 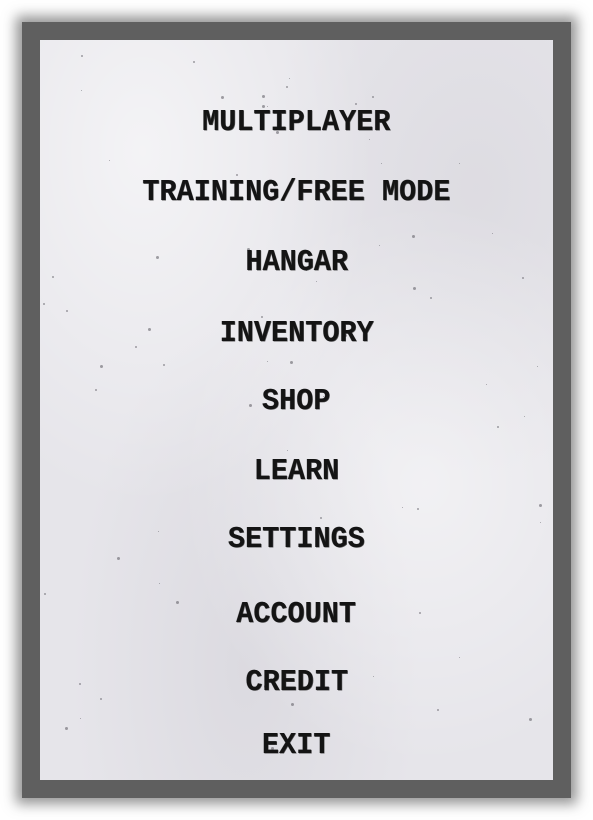 I want to click on menu-item-label: EXIT, so click(x=296, y=745).